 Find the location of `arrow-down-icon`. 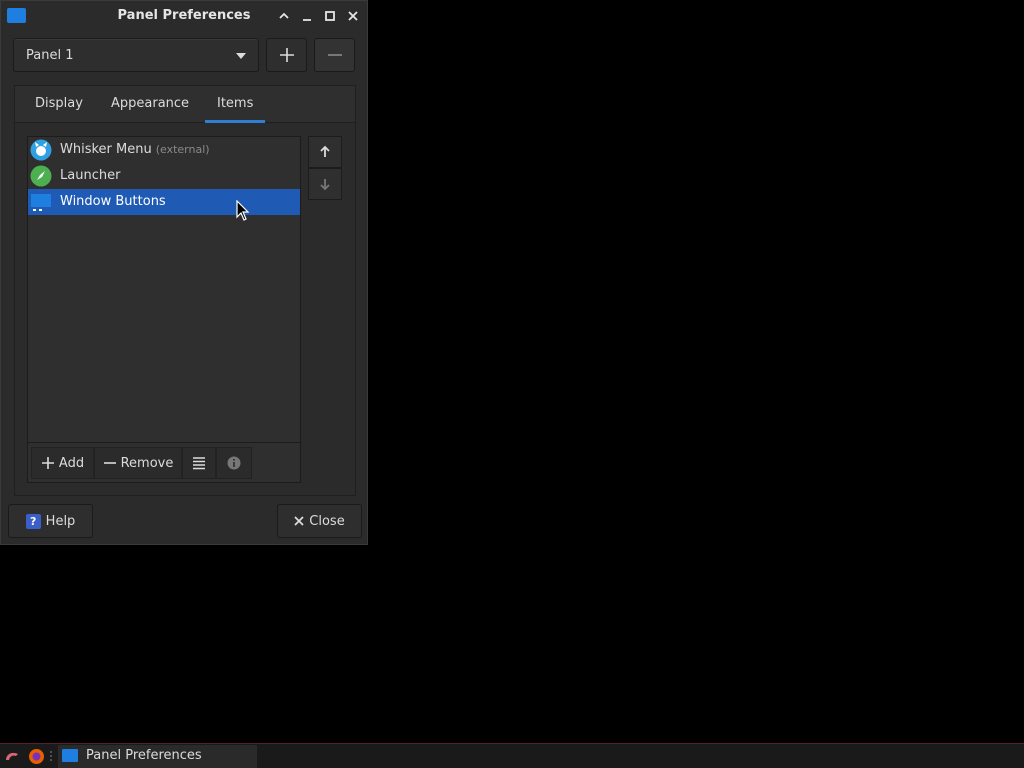

arrow-down-icon is located at coordinates (325, 185).